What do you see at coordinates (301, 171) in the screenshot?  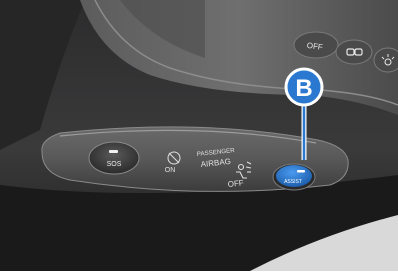 I see `assist-indicator` at bounding box center [301, 171].